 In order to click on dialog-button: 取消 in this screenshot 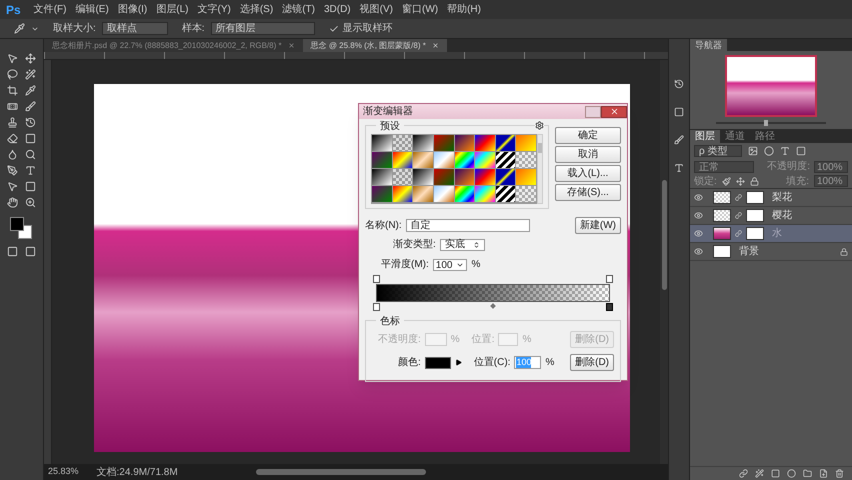, I will do `click(588, 154)`.